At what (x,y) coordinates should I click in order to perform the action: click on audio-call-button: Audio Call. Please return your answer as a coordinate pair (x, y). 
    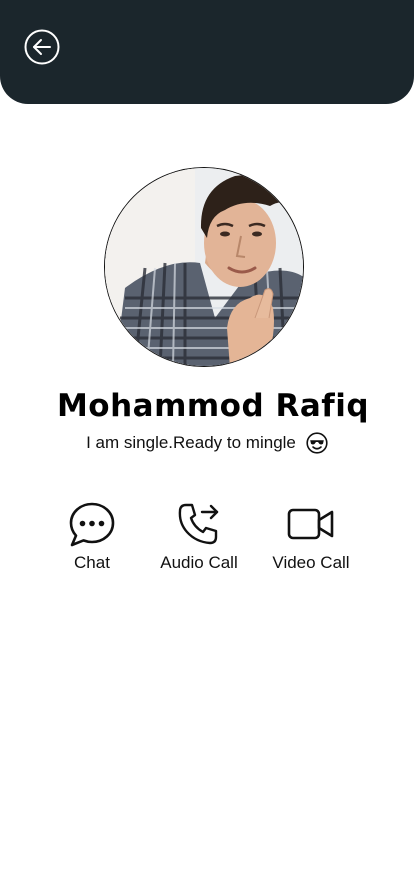
    Looking at the image, I should click on (199, 536).